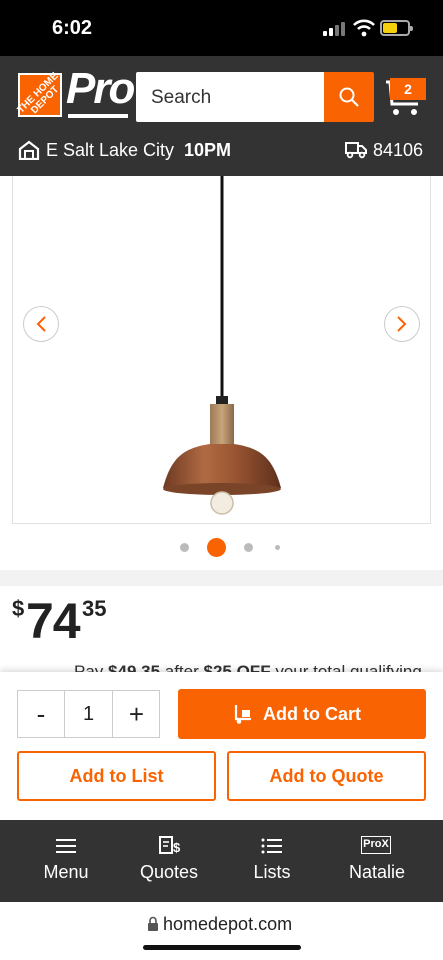  Describe the element at coordinates (53, 621) in the screenshot. I see `price-whole: 74` at that location.